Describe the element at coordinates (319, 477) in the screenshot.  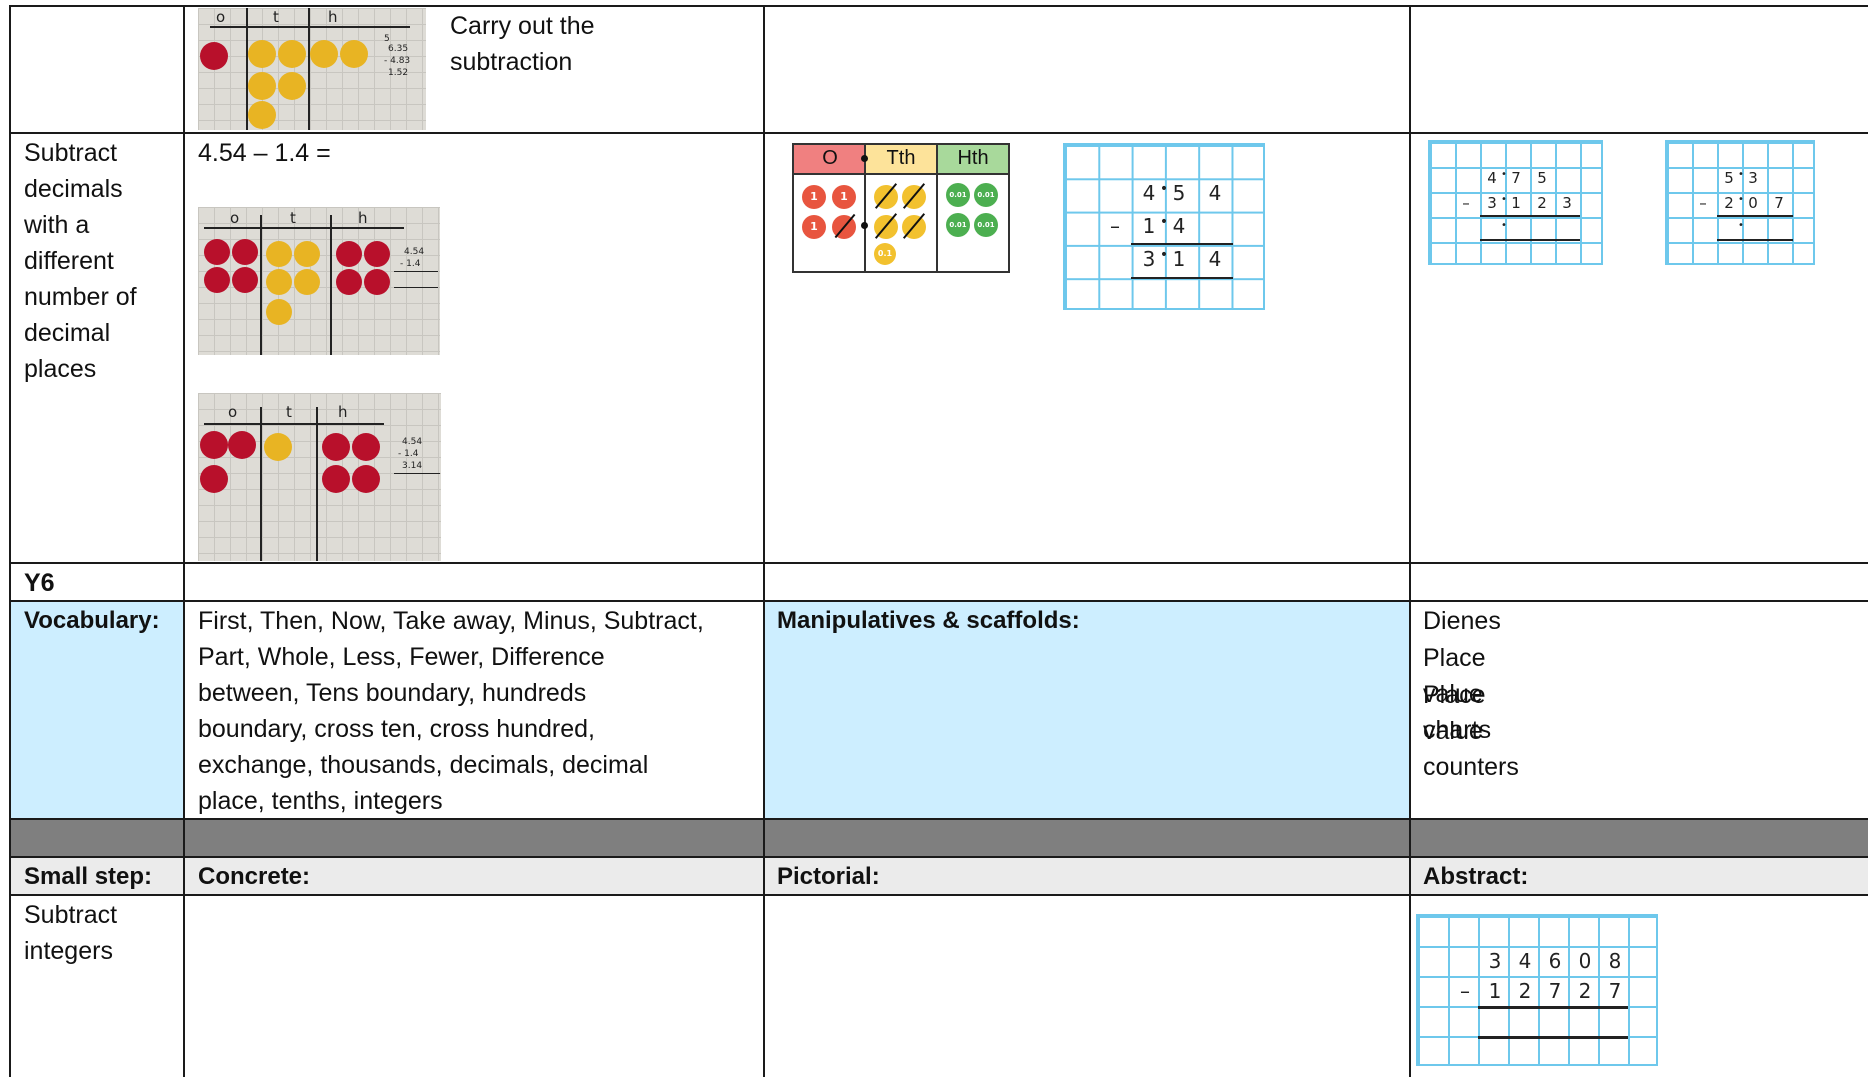
I see `counters-photo-after: o t h 4.54 - 1.4 3.14` at that location.